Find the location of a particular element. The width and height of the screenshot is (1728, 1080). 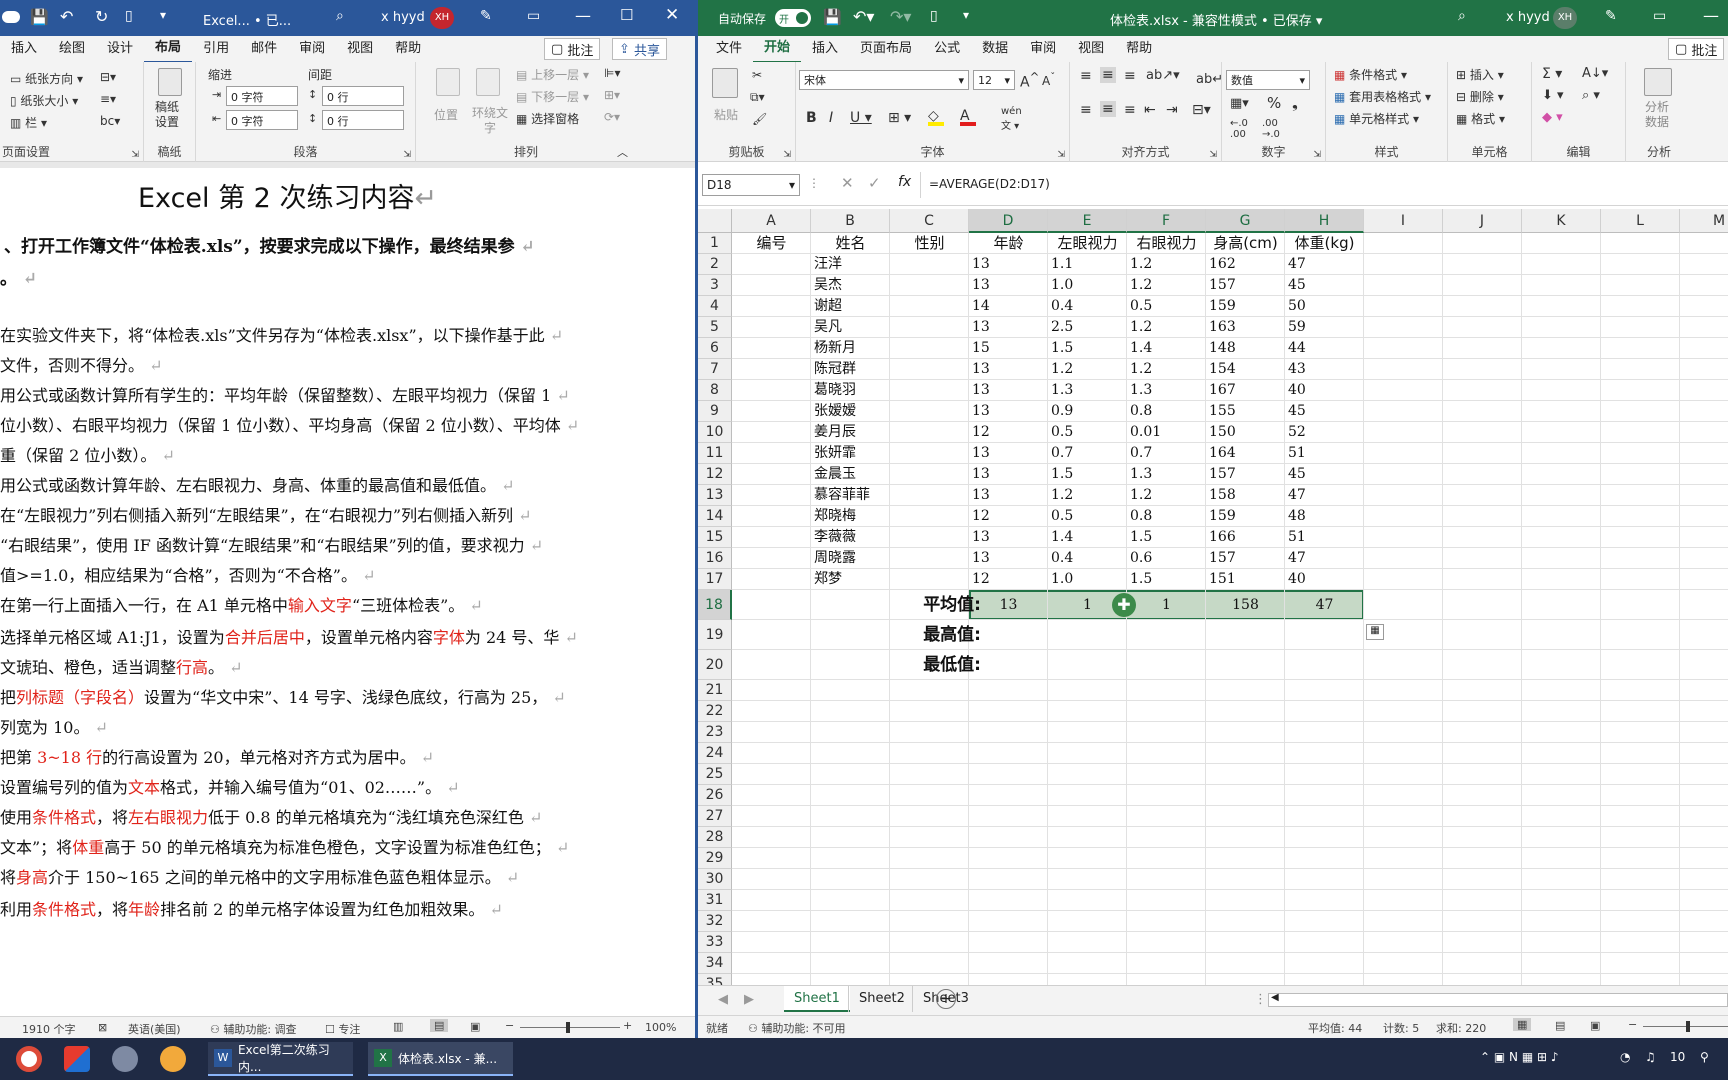

row-header: 25 is located at coordinates (715, 774).